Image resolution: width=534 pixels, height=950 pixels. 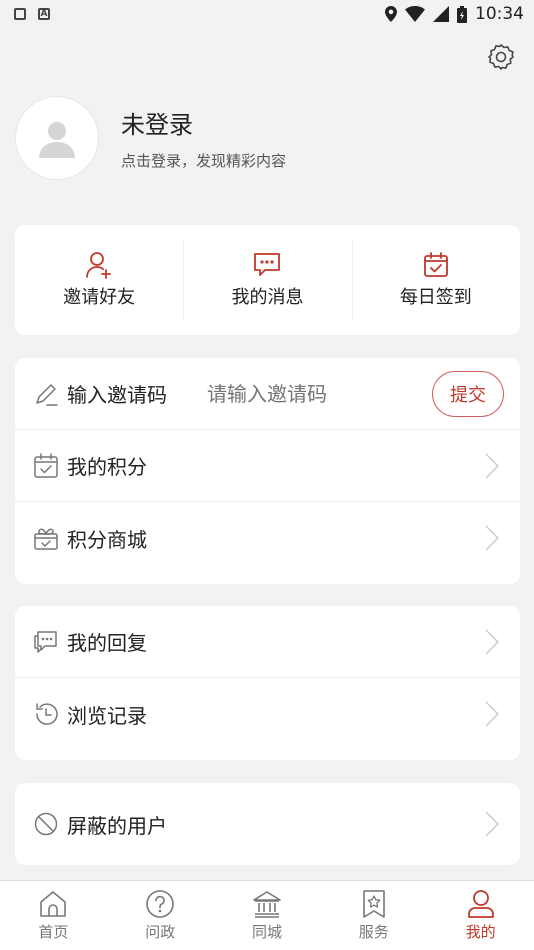 What do you see at coordinates (441, 14) in the screenshot?
I see `signal-icon` at bounding box center [441, 14].